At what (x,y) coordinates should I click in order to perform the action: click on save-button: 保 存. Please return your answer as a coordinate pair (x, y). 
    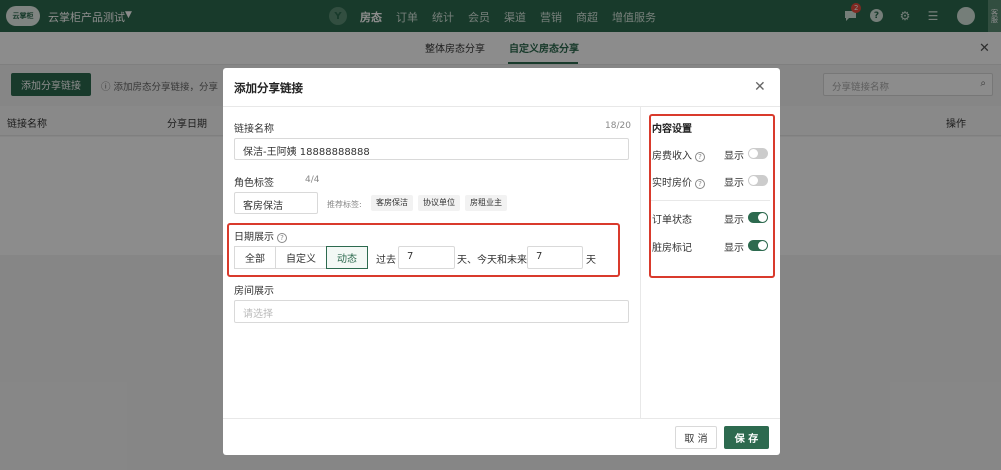
    Looking at the image, I should click on (746, 437).